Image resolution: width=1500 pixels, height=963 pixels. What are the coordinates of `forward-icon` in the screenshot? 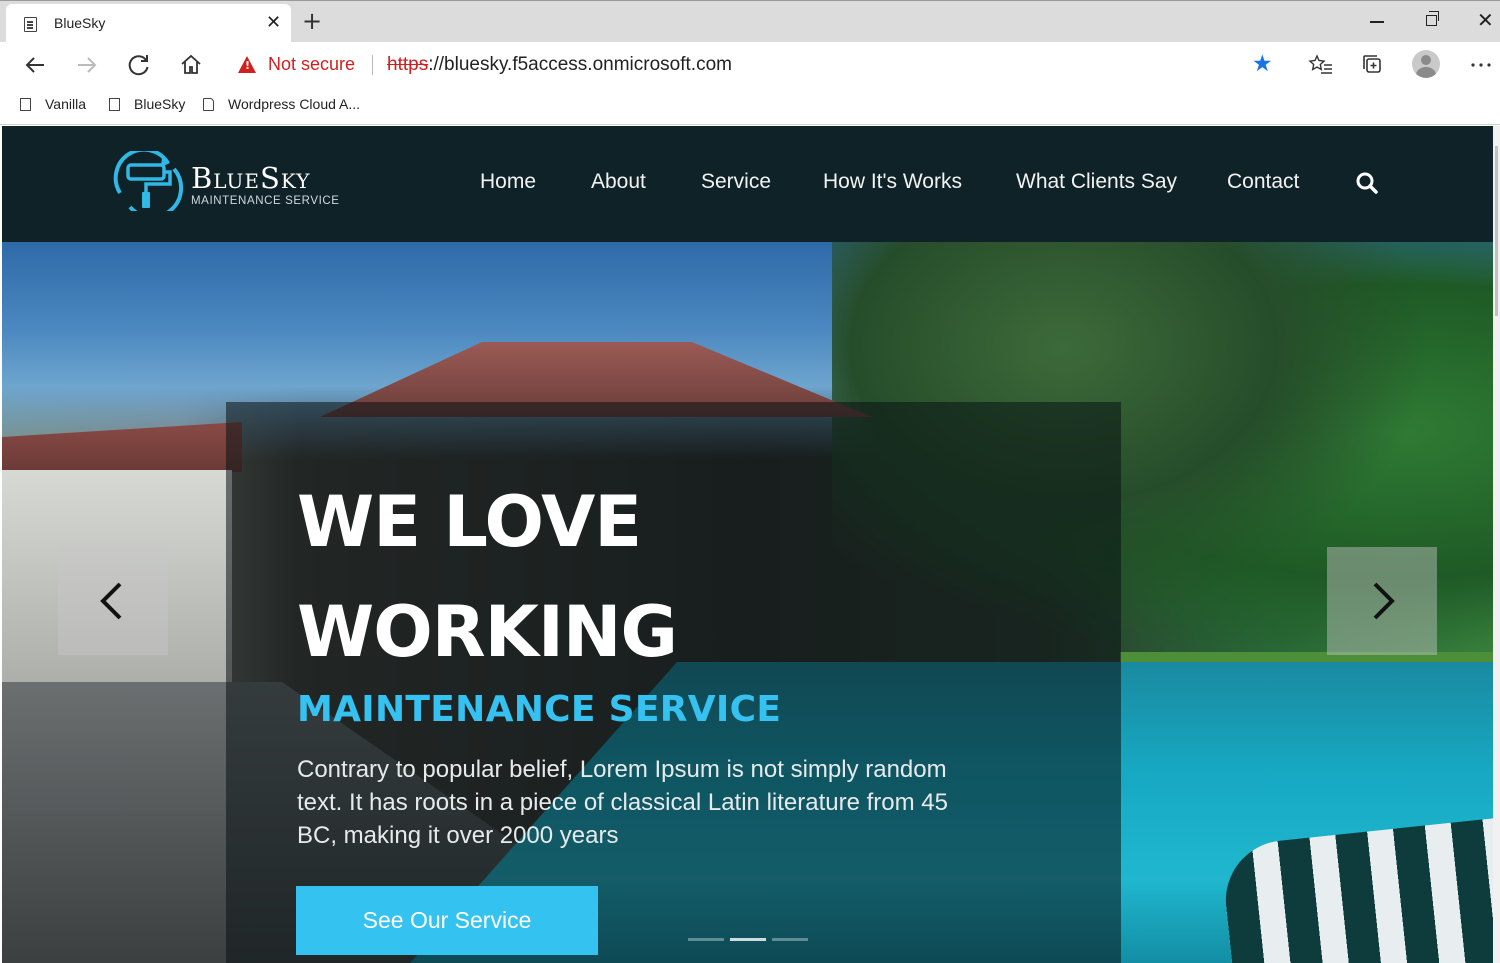 It's located at (87, 65).